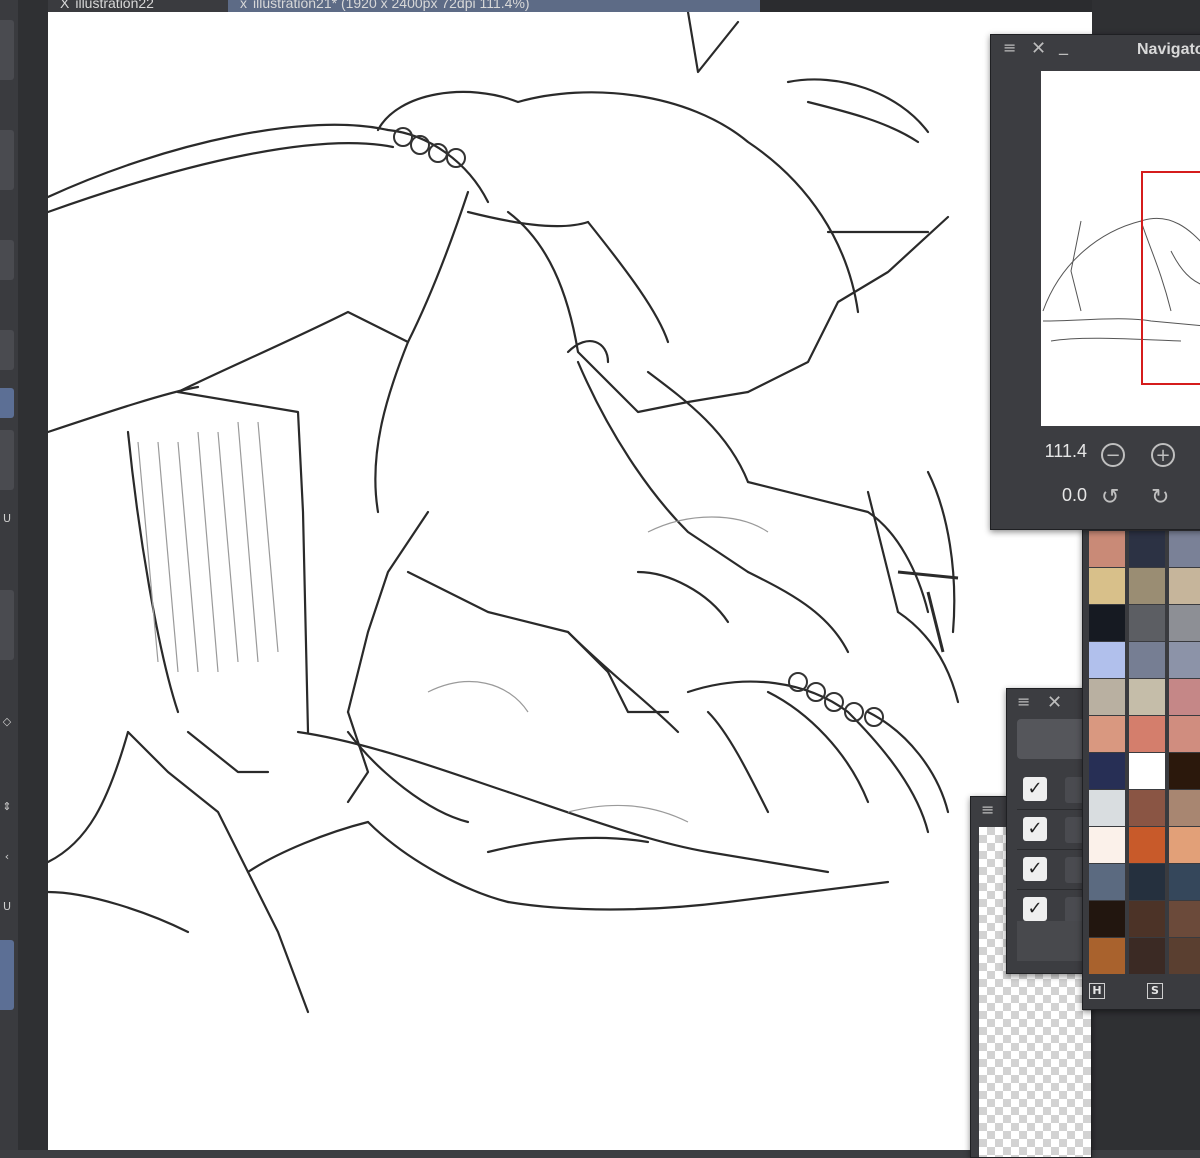 This screenshot has height=1158, width=1200. I want to click on zoom-value: 111.4, so click(1057, 451).